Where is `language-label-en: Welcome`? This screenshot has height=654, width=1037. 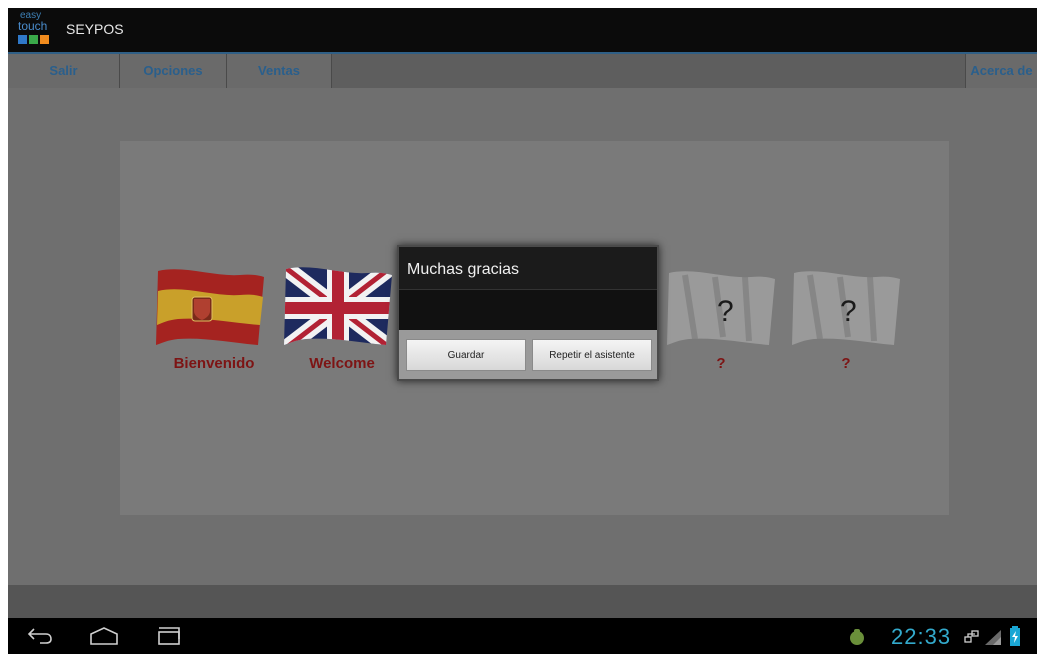 language-label-en: Welcome is located at coordinates (342, 363).